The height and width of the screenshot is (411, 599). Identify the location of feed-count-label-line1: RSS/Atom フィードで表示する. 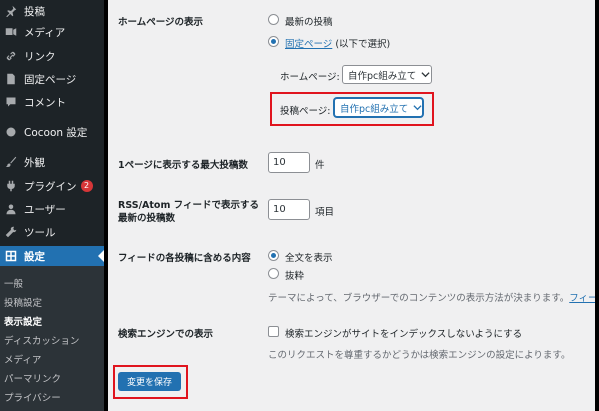
(188, 205).